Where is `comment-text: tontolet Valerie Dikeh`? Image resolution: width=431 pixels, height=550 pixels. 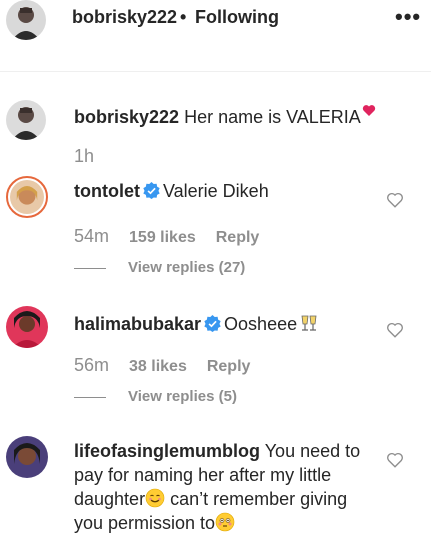 comment-text: tontolet Valerie Dikeh is located at coordinates (224, 191).